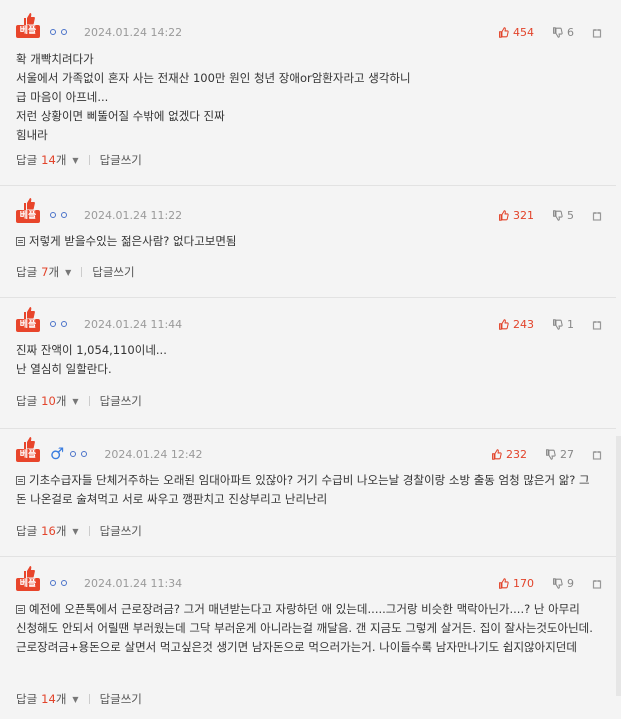 The image size is (621, 719). I want to click on comment-text: 진짜 잔액이 1,054,110이네... 난 열심히 일할란다., so click(91, 359).